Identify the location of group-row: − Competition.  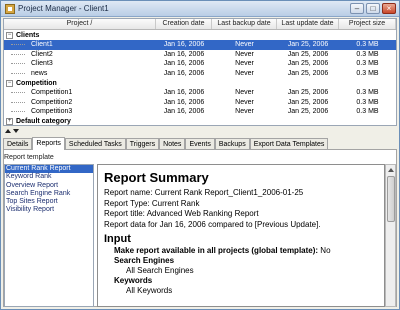
(200, 83).